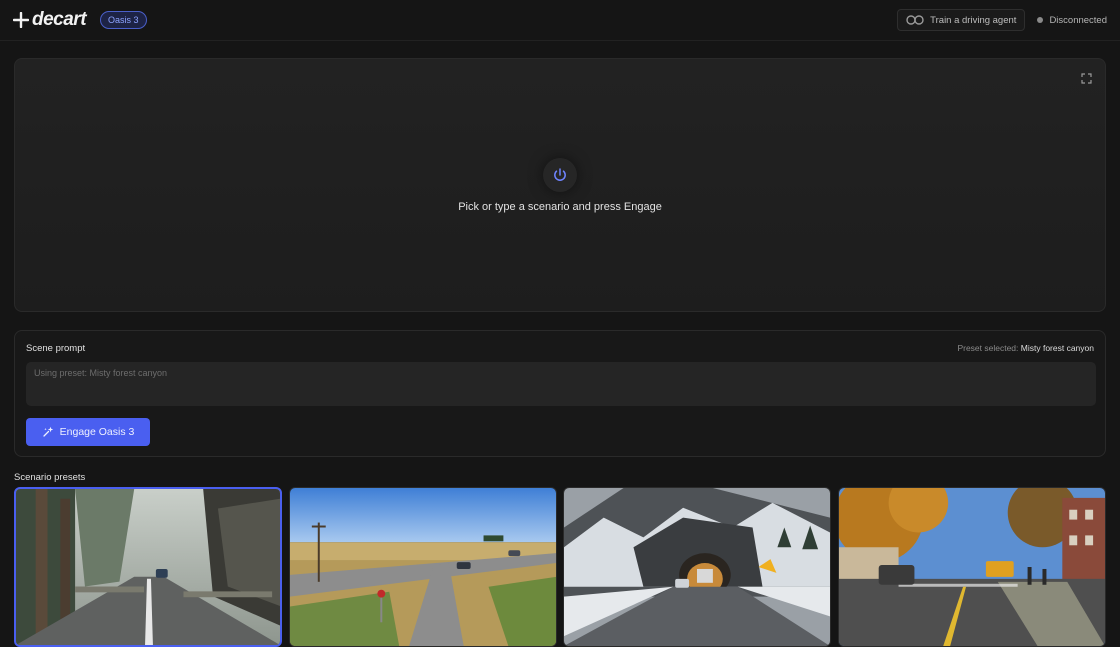 The height and width of the screenshot is (647, 1120). I want to click on infinity-icon, so click(915, 20).